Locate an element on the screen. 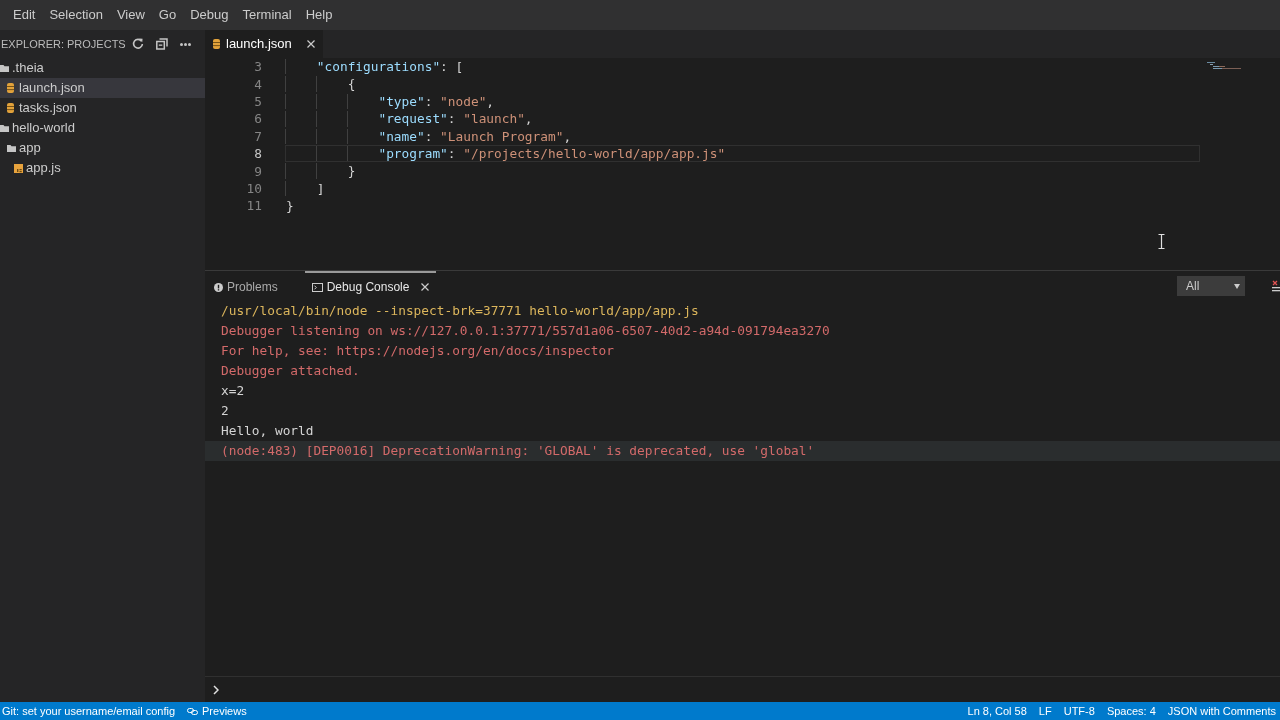  clear-console-icon is located at coordinates (1276, 286).